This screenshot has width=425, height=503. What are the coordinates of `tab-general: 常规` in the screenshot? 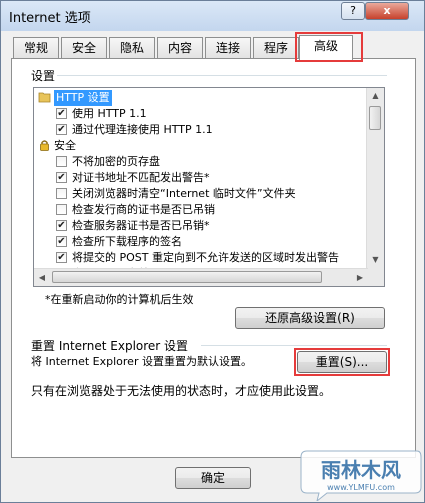 It's located at (36, 47).